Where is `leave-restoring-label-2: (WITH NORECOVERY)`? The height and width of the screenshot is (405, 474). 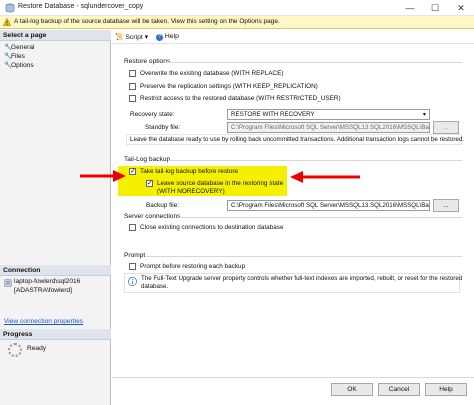 leave-restoring-label-2: (WITH NORECOVERY) is located at coordinates (191, 191).